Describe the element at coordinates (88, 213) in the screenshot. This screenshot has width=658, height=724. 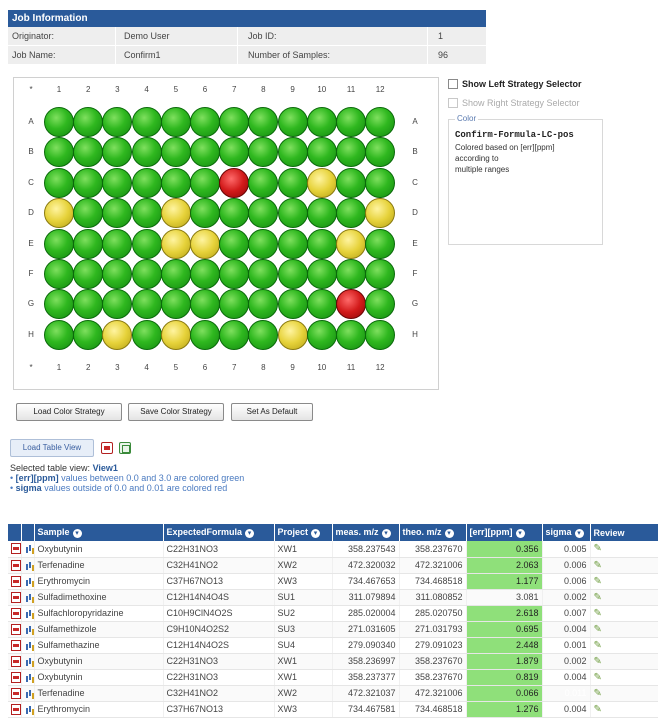
I see `well-D2` at that location.